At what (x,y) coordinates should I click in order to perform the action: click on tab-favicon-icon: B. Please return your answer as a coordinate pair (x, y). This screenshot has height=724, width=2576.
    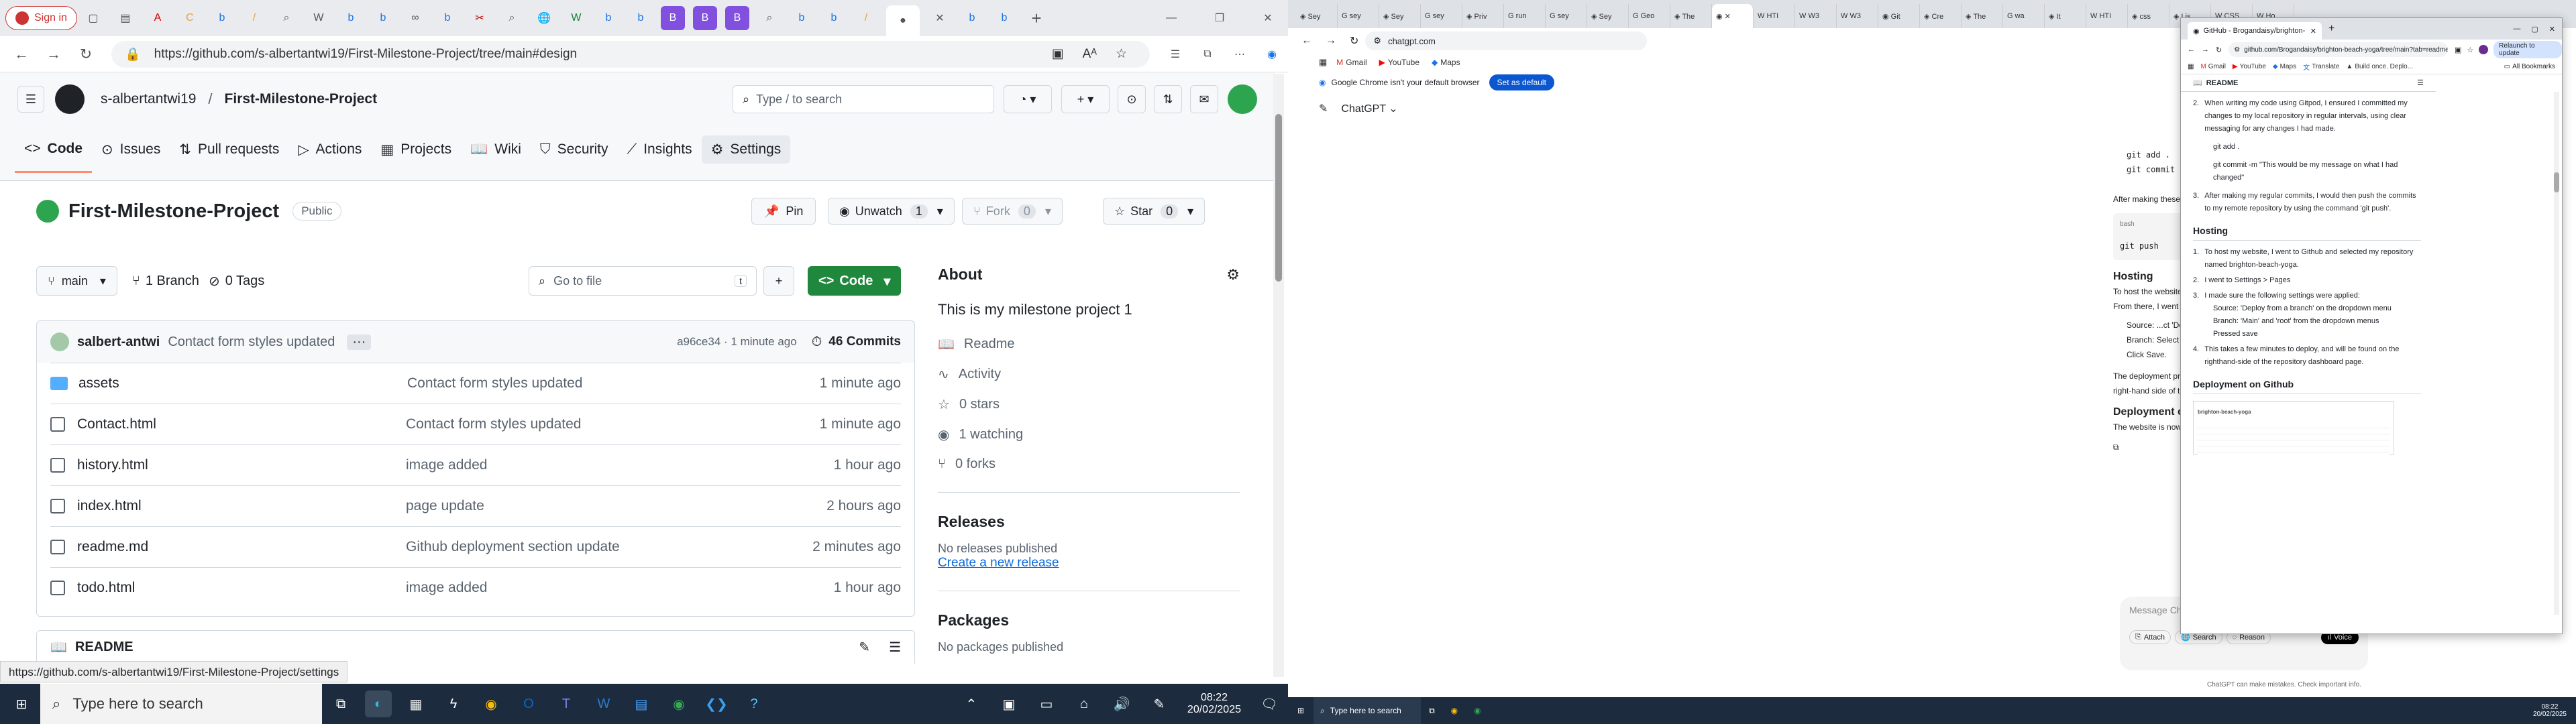
    Looking at the image, I should click on (704, 18).